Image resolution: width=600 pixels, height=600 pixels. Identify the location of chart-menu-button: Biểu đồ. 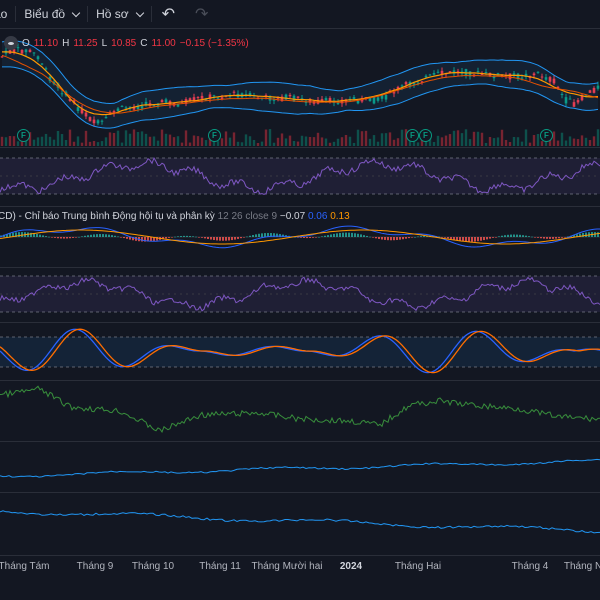
(51, 14).